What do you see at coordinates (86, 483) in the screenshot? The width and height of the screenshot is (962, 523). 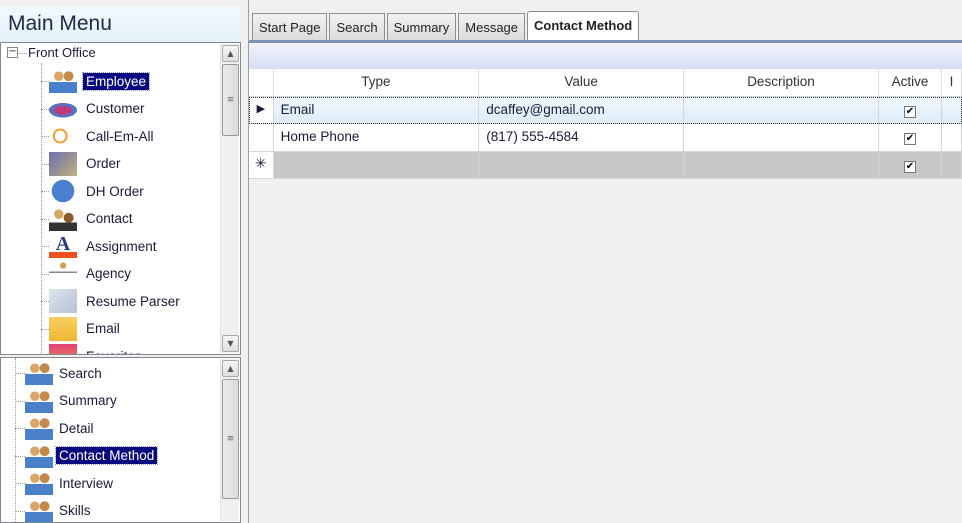 I see `tree-item-label: Interview` at bounding box center [86, 483].